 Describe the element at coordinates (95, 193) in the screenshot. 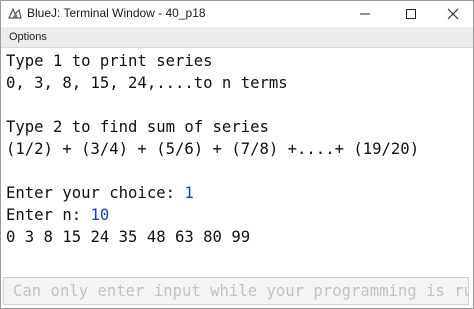

I see `choice-prompt: Enter your choice:` at that location.